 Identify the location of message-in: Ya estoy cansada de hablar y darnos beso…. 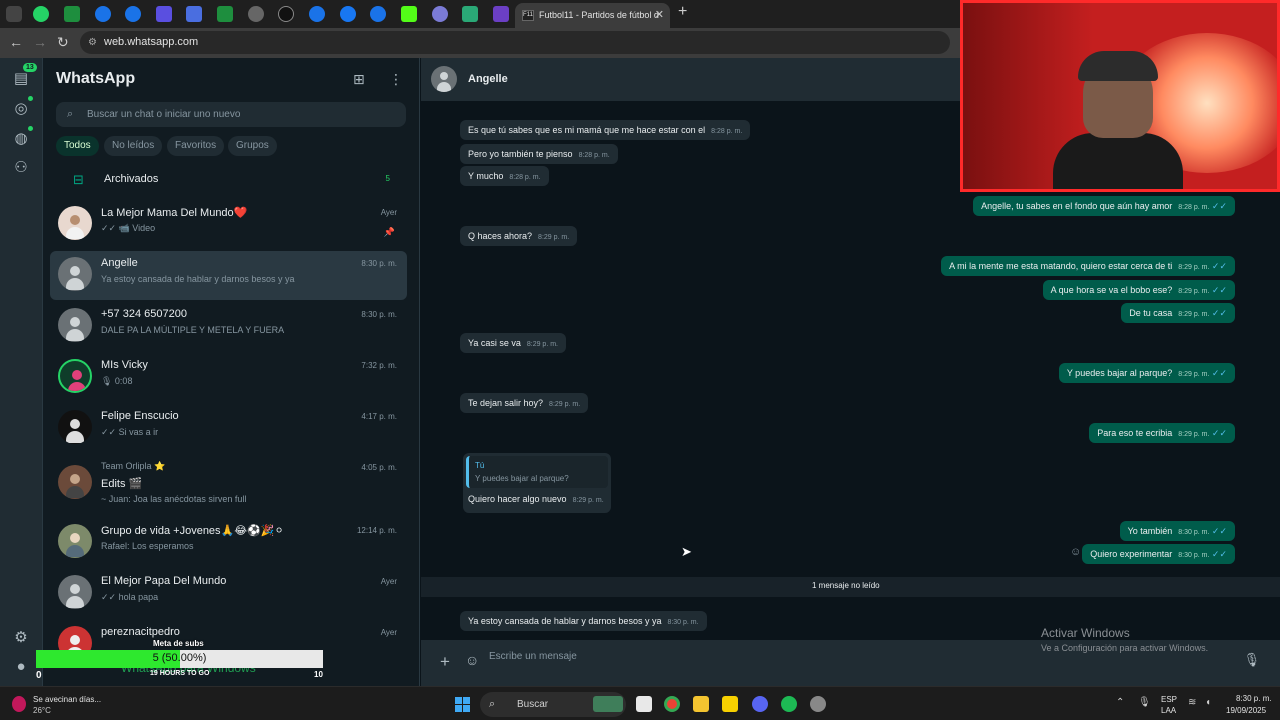
(583, 621).